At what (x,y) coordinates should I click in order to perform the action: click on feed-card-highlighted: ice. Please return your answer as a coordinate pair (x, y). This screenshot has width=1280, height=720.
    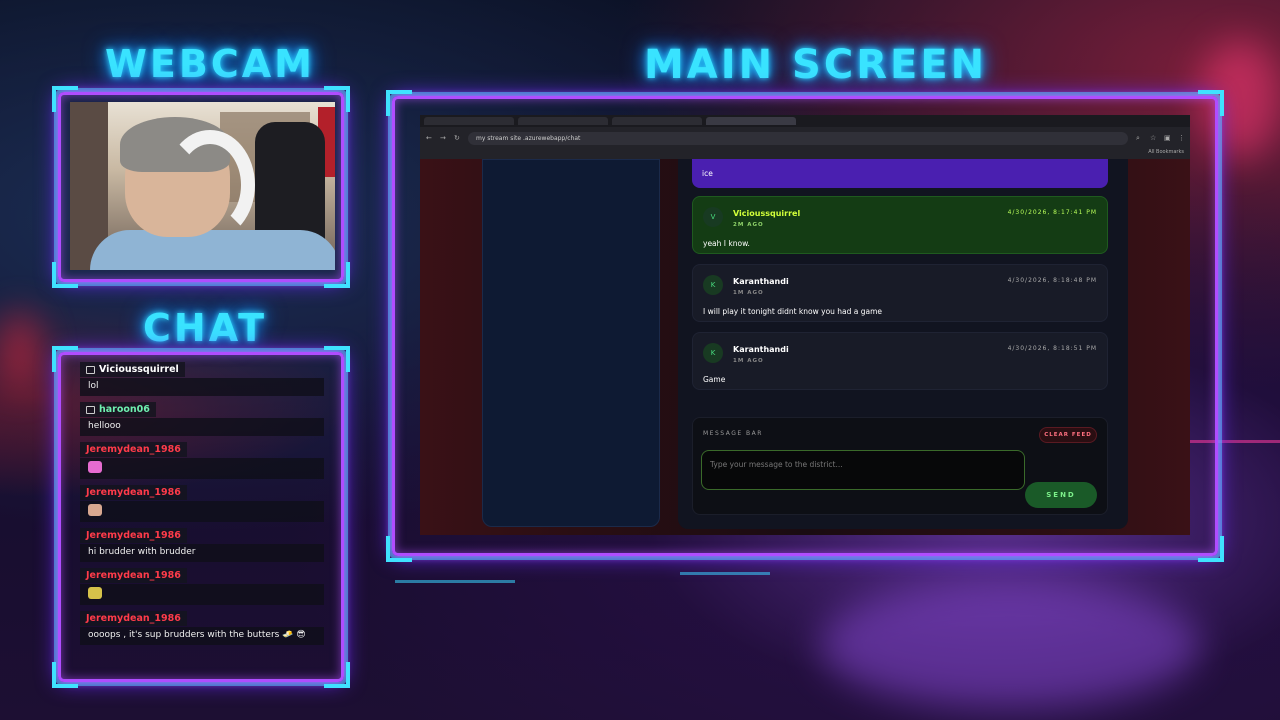
    Looking at the image, I should click on (900, 173).